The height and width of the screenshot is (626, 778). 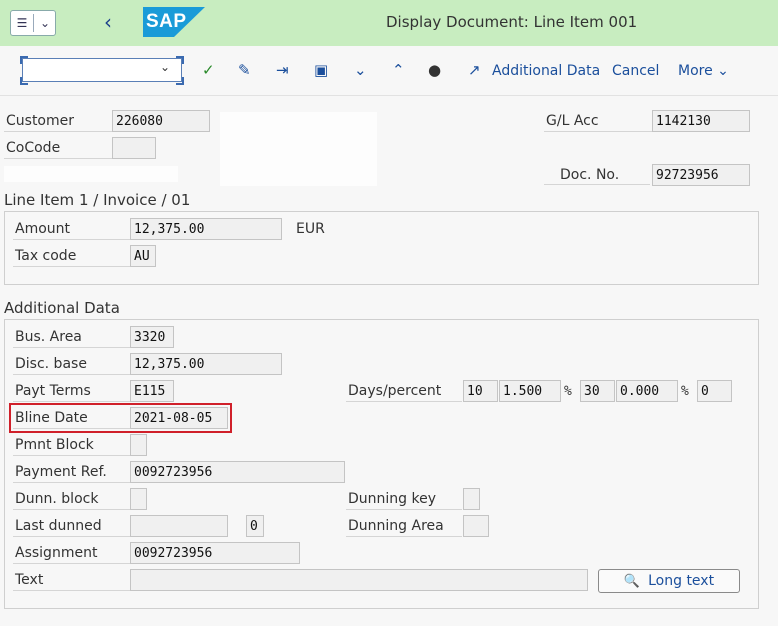 What do you see at coordinates (476, 526) in the screenshot?
I see `dunning-area-field` at bounding box center [476, 526].